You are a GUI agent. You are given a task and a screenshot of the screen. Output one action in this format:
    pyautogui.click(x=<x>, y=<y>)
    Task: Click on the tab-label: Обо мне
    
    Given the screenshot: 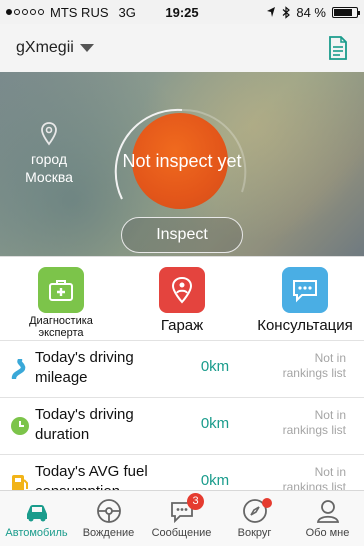 What is the action you would take?
    pyautogui.click(x=327, y=533)
    